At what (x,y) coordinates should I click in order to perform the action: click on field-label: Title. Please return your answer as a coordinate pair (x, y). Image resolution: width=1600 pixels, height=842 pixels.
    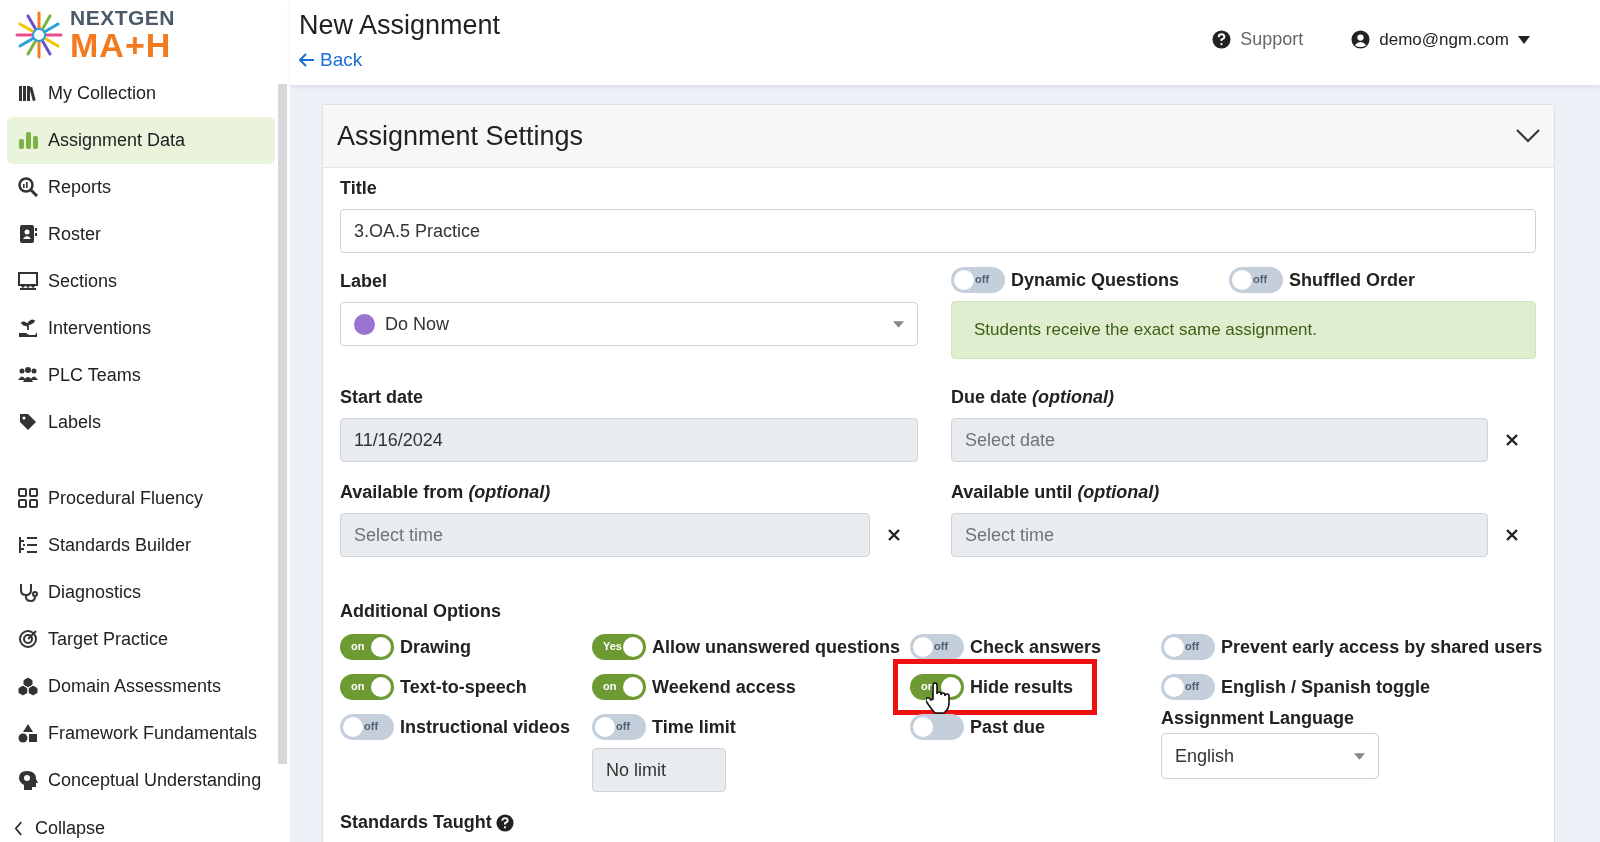
    Looking at the image, I should click on (359, 188).